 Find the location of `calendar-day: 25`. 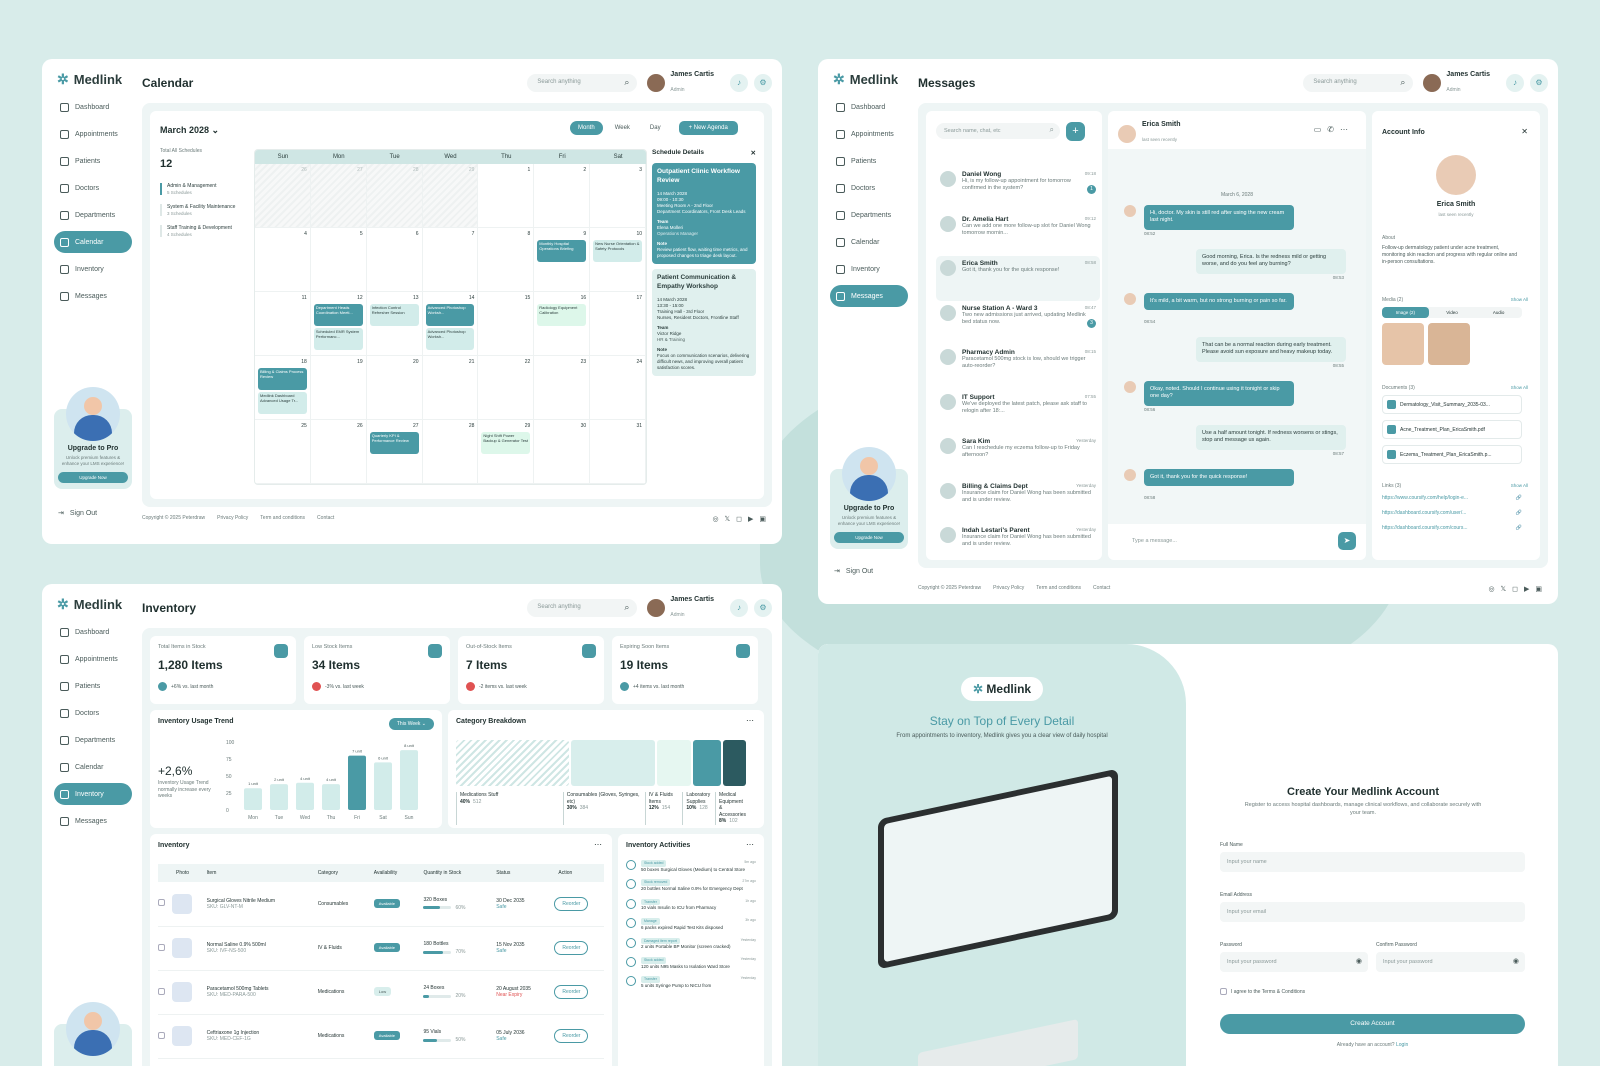

calendar-day: 25 is located at coordinates (283, 452).